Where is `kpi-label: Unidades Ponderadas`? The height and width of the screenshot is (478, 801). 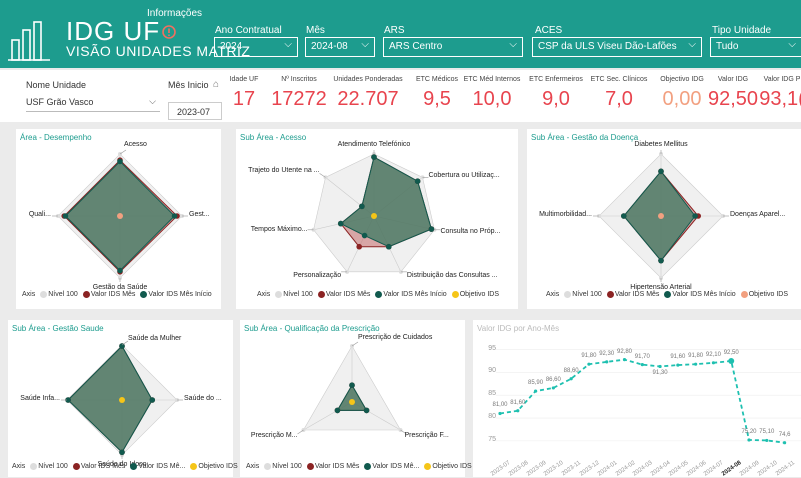
kpi-label: Unidades Ponderadas is located at coordinates (368, 79).